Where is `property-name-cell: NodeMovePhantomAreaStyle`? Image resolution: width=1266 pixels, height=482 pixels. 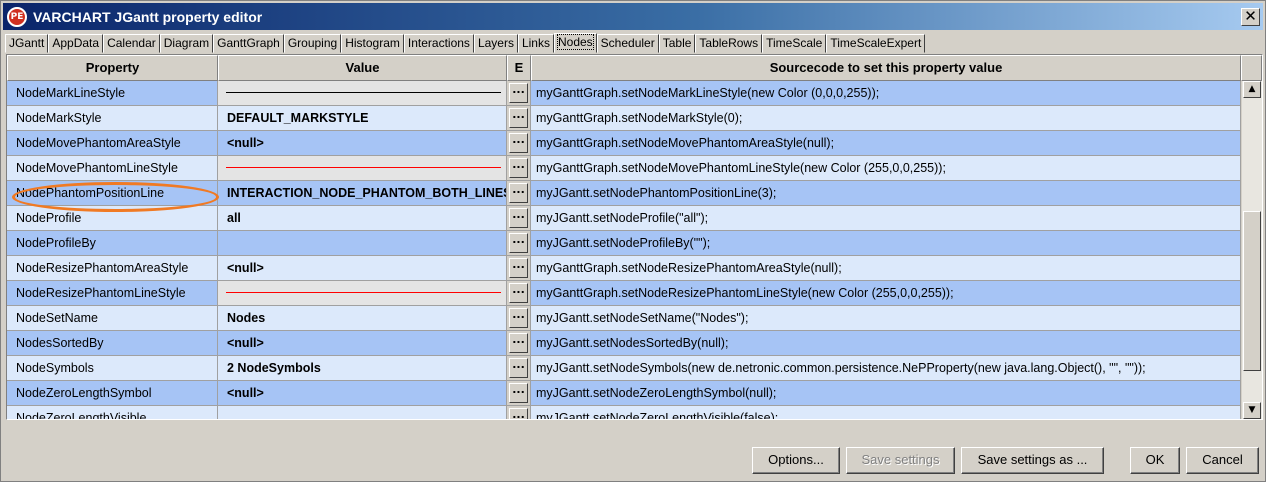 property-name-cell: NodeMovePhantomAreaStyle is located at coordinates (112, 143).